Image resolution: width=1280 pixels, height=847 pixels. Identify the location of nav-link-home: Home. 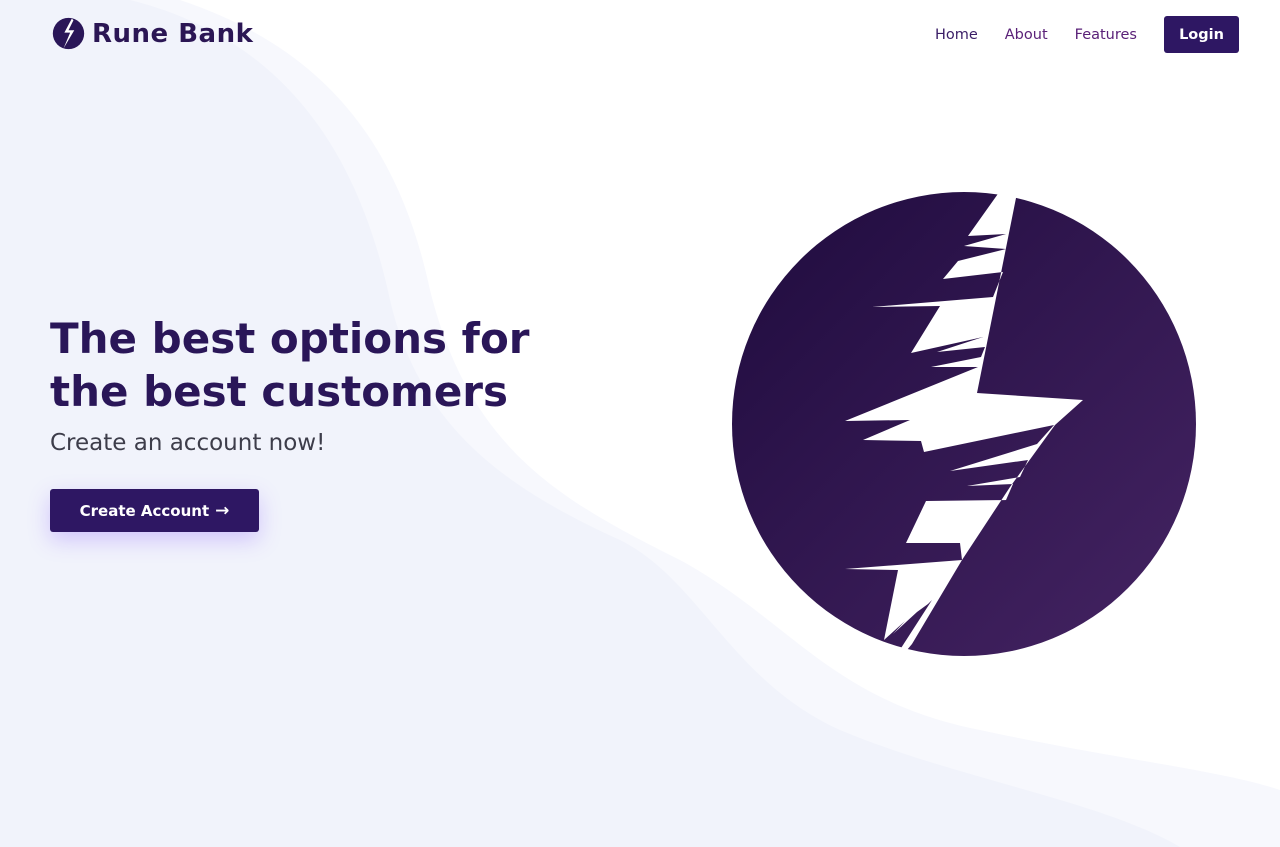
(956, 35).